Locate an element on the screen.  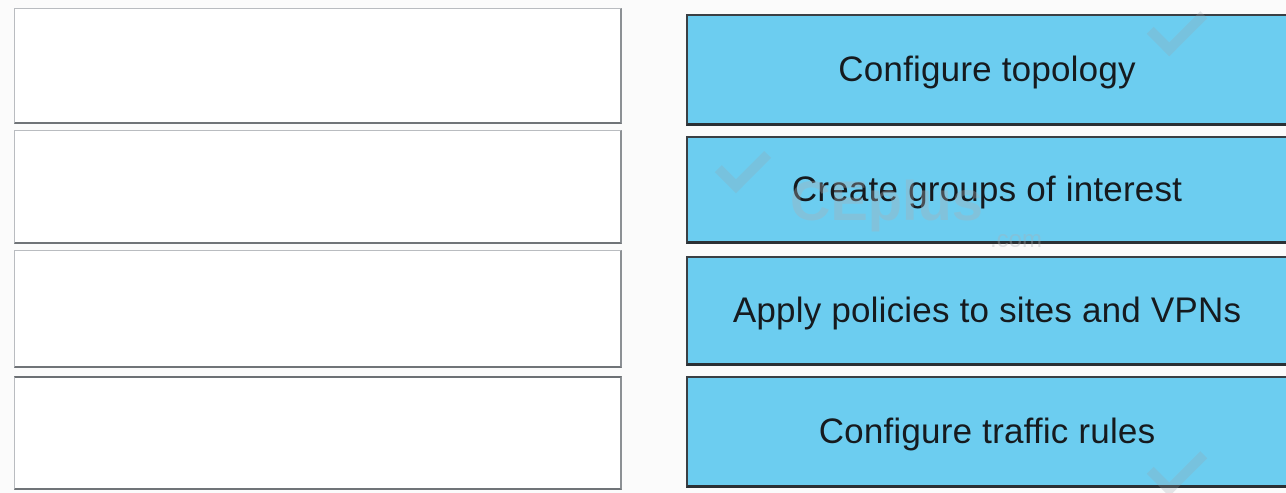
option-label: Configure topology is located at coordinates (987, 69).